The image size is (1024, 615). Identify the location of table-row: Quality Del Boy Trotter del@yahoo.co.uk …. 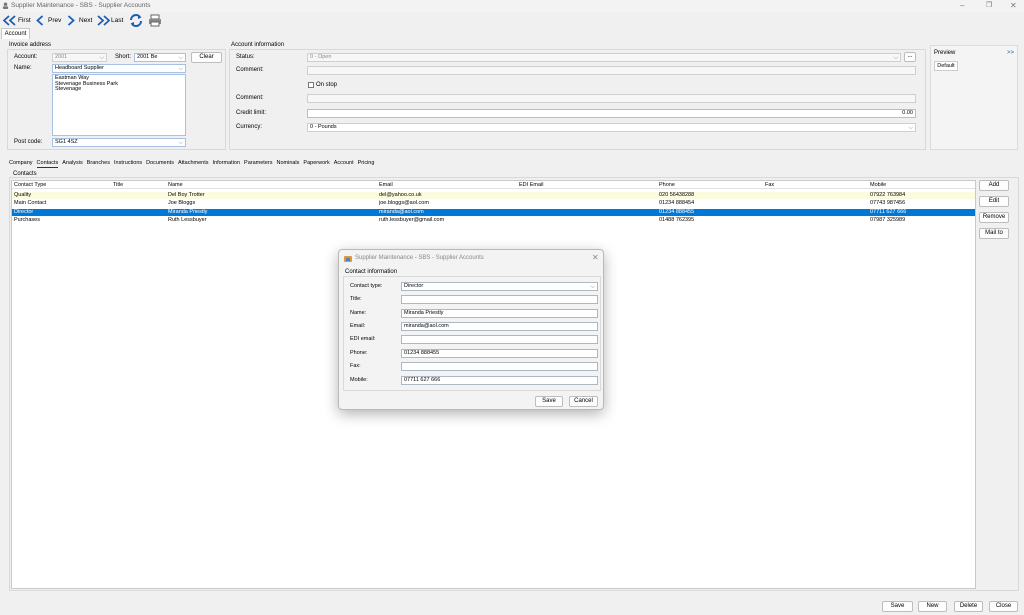
(493, 195).